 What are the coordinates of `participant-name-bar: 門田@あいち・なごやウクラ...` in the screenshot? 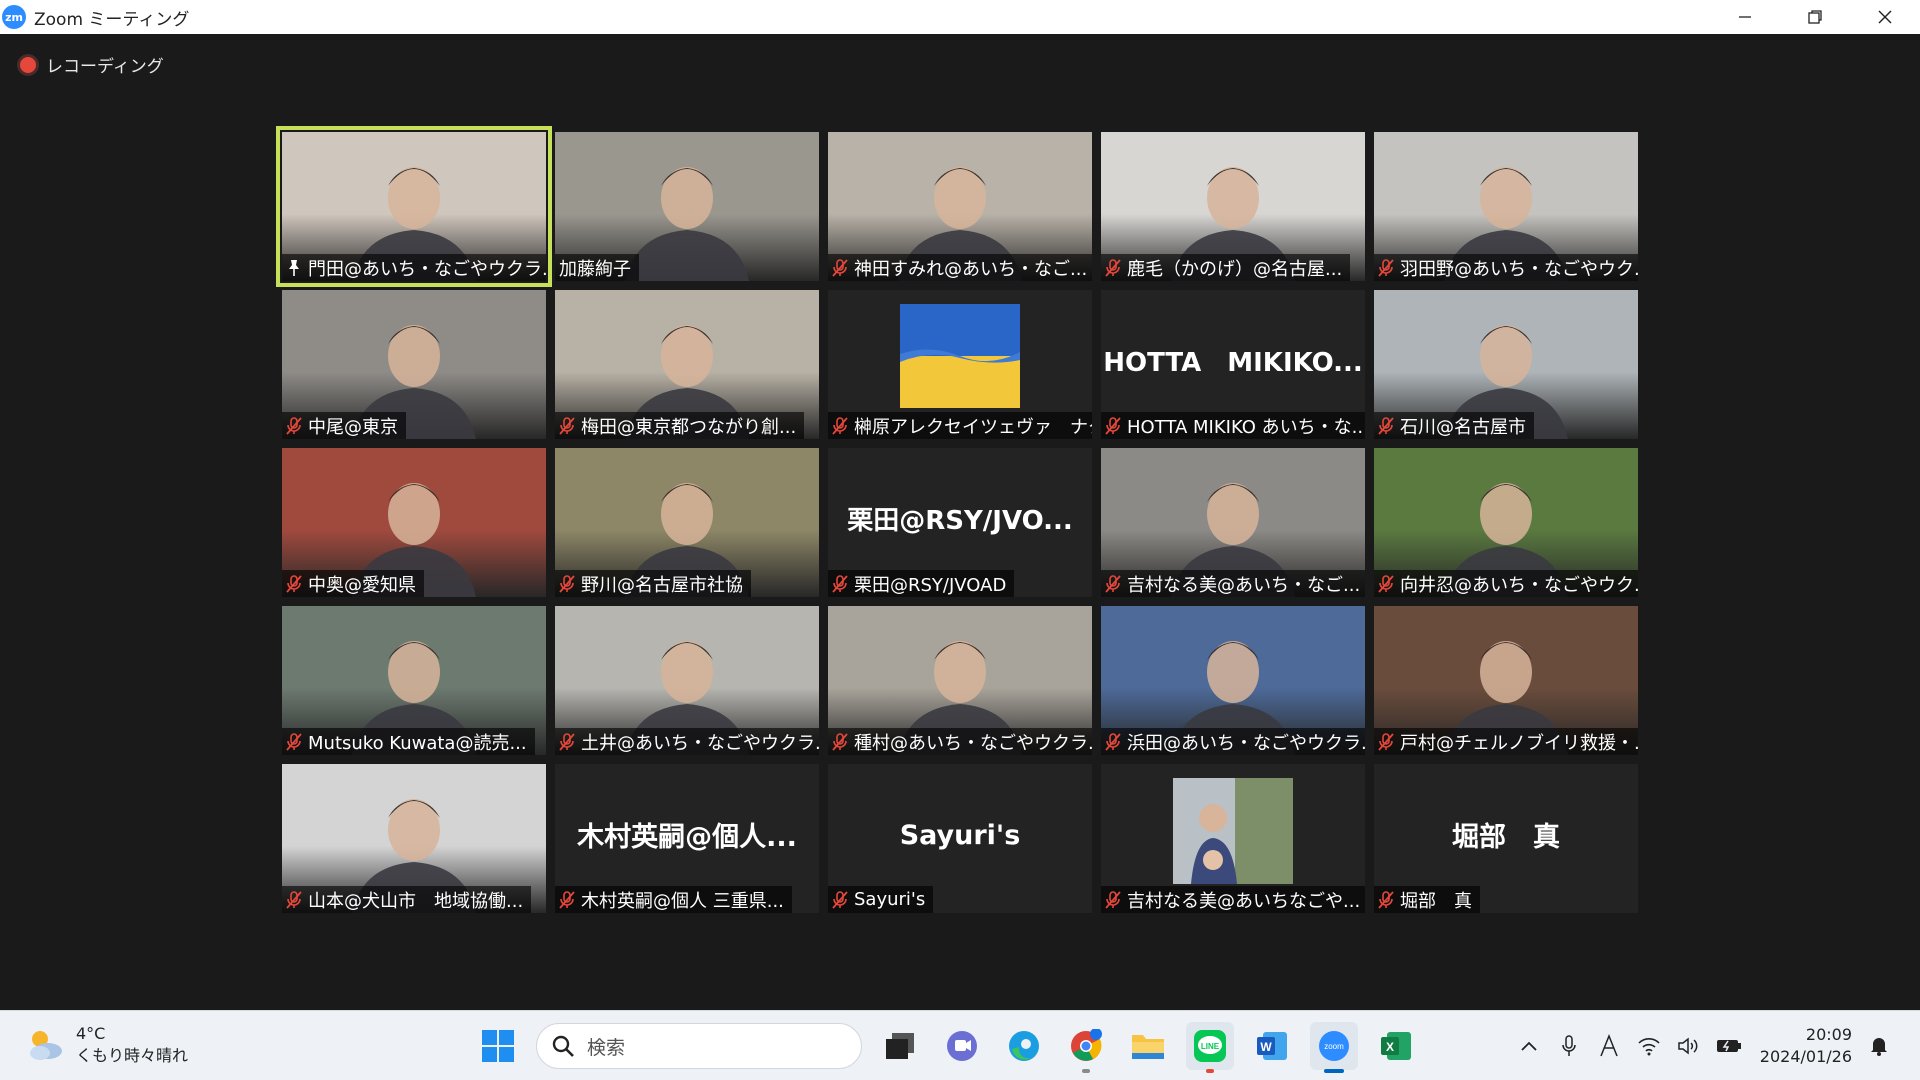 It's located at (414, 267).